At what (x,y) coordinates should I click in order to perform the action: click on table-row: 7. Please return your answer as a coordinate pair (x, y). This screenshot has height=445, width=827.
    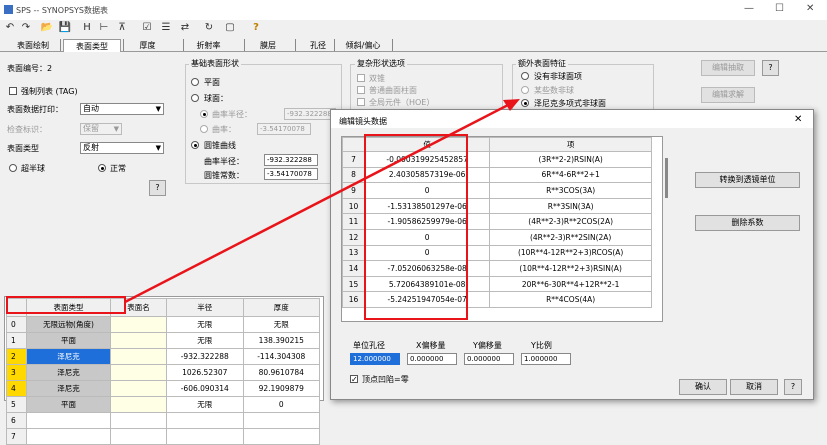
    Looking at the image, I should click on (163, 436).